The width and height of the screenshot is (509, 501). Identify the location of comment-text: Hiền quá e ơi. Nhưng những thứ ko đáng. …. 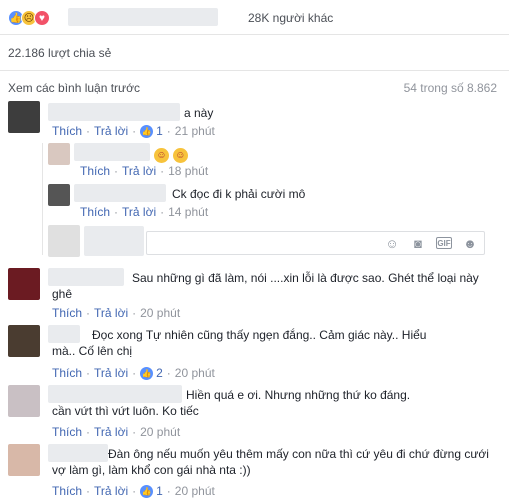
(231, 403).